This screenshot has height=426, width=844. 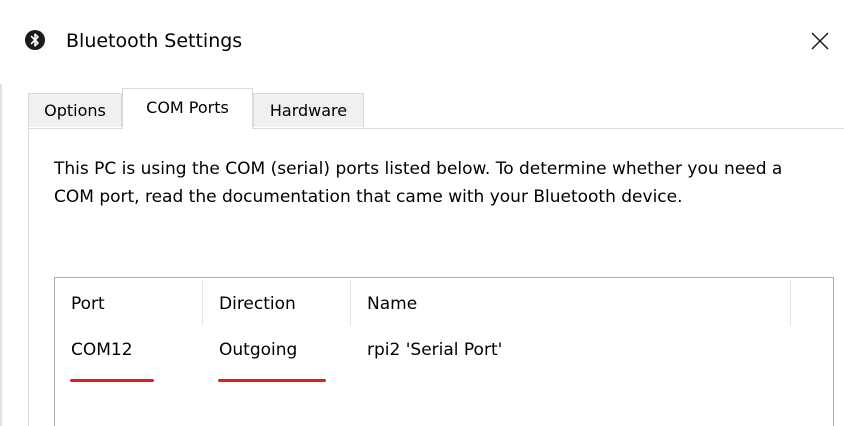 I want to click on close-button, so click(x=820, y=41).